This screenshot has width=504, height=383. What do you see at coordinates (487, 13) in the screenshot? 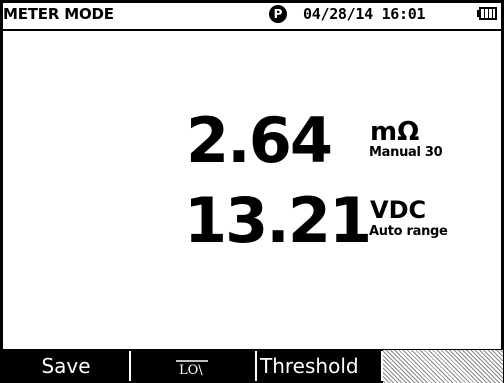
I see `battery-full-icon` at bounding box center [487, 13].